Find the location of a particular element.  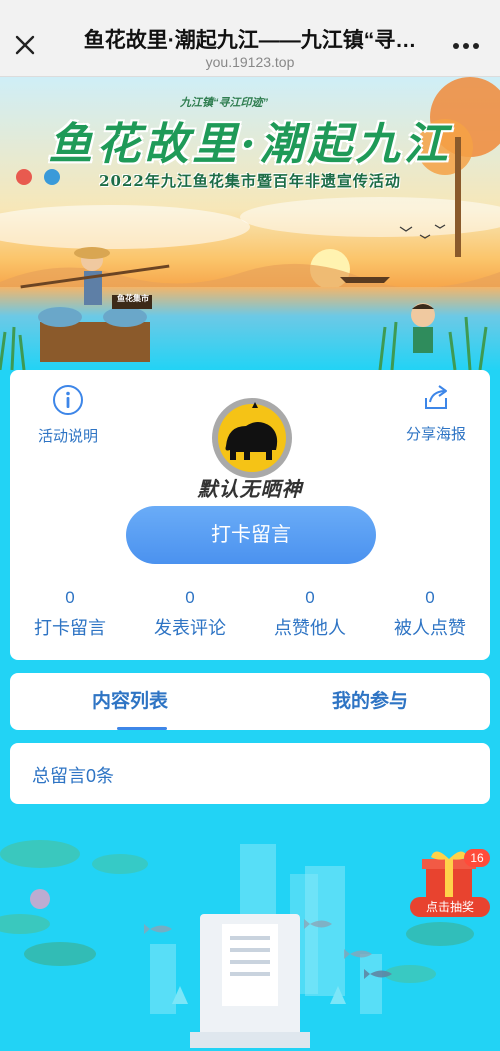

stat-checkins: 0 打卡留言 is located at coordinates (70, 614).